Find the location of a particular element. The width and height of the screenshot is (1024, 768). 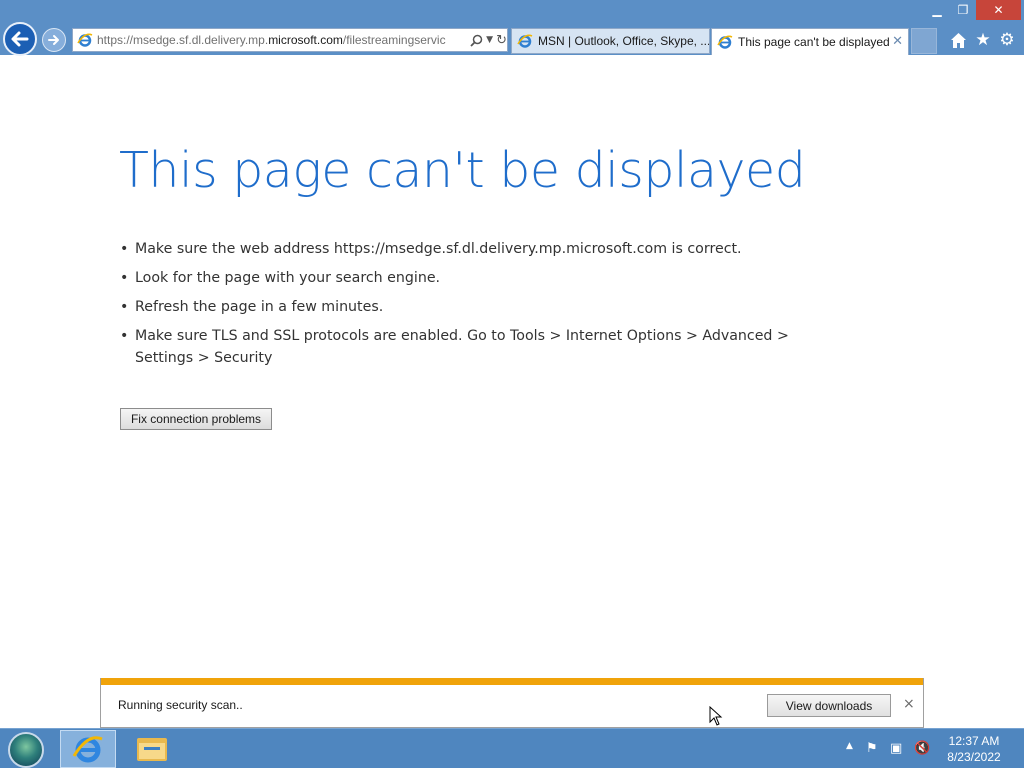

favorites-star-icon: ★ is located at coordinates (983, 40).